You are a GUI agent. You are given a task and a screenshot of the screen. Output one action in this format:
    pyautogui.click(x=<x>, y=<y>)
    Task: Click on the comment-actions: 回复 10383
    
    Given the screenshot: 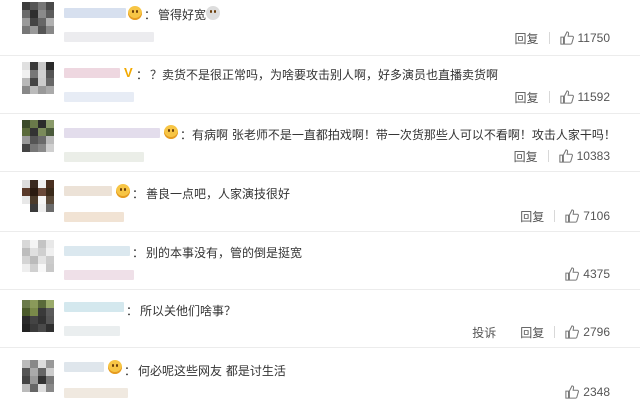 What is the action you would take?
    pyautogui.click(x=562, y=156)
    